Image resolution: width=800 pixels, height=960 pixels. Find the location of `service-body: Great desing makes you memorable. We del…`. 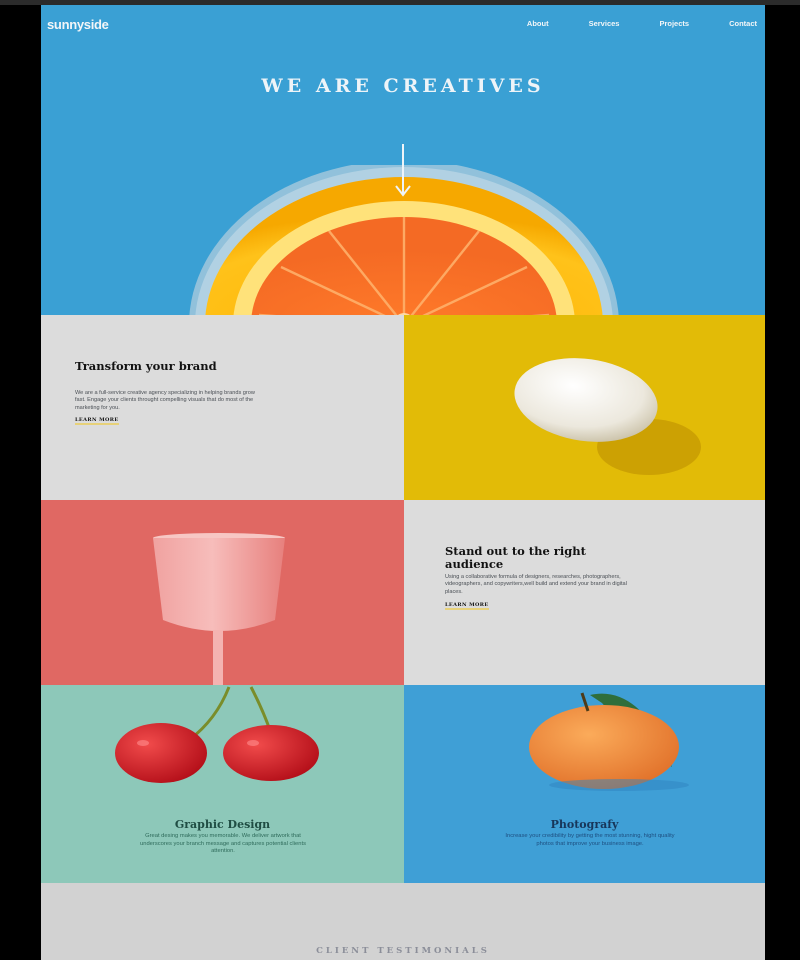

service-body: Great desing makes you memorable. We del… is located at coordinates (223, 844).